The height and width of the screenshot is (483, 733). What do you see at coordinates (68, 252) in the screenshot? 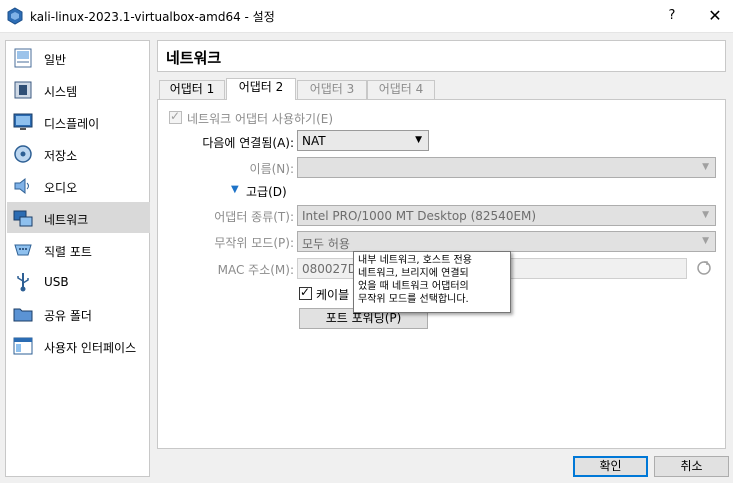
I see `sidebar-item-label: 직렬 포트` at bounding box center [68, 252].